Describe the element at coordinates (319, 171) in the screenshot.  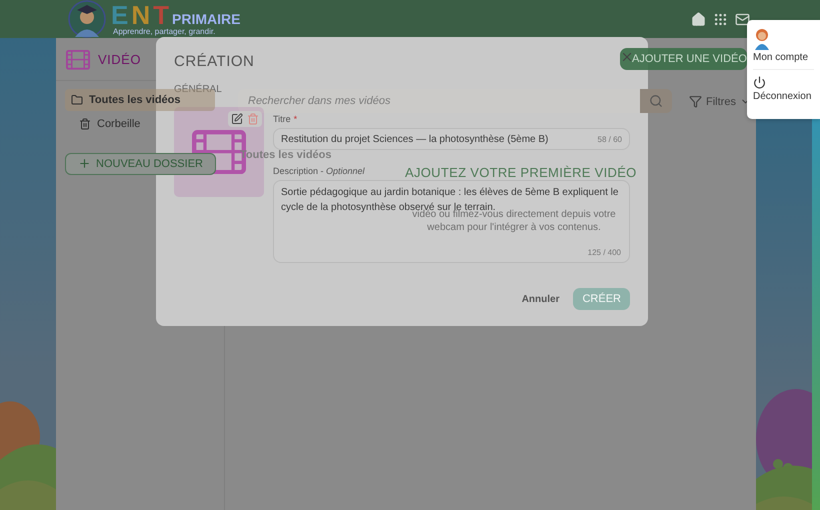
I see `field-label: Description - Optionnel` at that location.